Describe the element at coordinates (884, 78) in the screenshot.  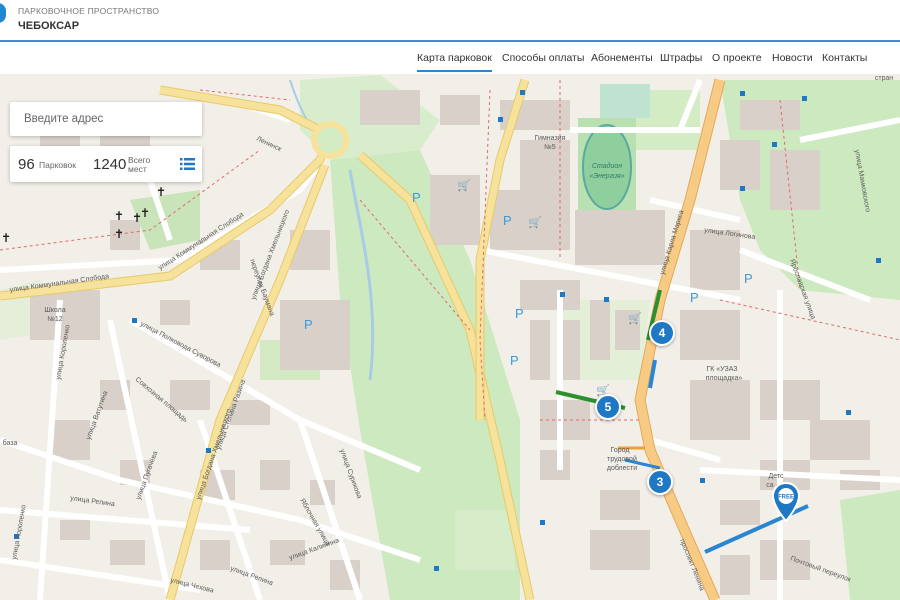
I see `place-label: стран` at that location.